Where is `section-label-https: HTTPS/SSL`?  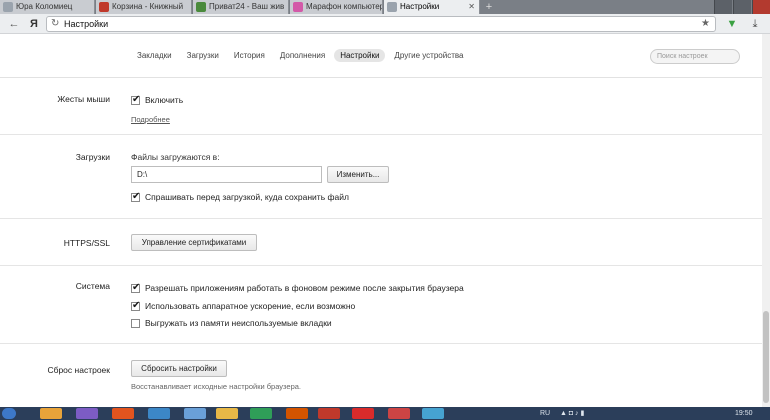
section-label-https: HTTPS/SSL is located at coordinates (86, 243).